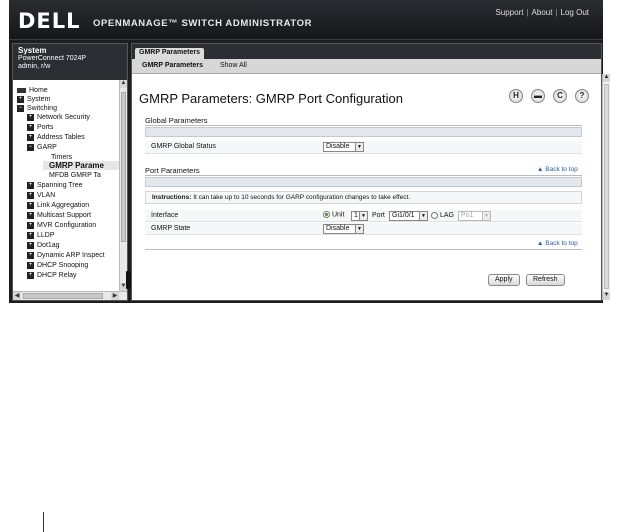  Describe the element at coordinates (81, 165) in the screenshot. I see `tree-item-gmrp-parameters: GMRP Parame` at that location.